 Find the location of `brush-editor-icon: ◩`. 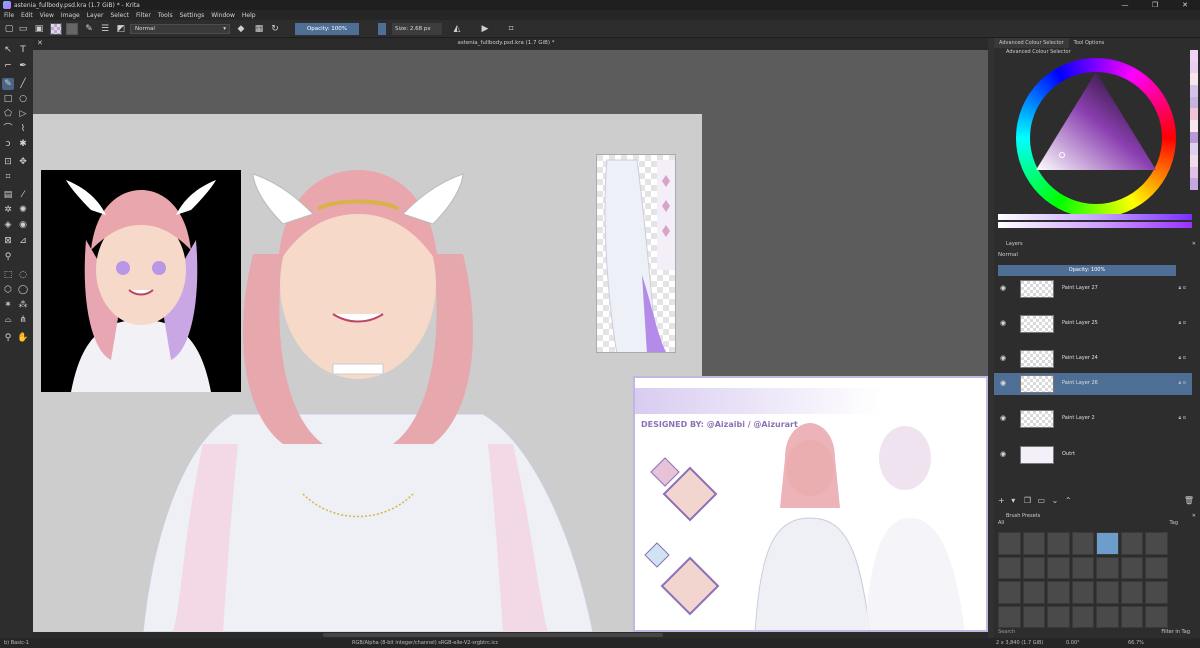

brush-editor-icon: ◩ is located at coordinates (121, 29).